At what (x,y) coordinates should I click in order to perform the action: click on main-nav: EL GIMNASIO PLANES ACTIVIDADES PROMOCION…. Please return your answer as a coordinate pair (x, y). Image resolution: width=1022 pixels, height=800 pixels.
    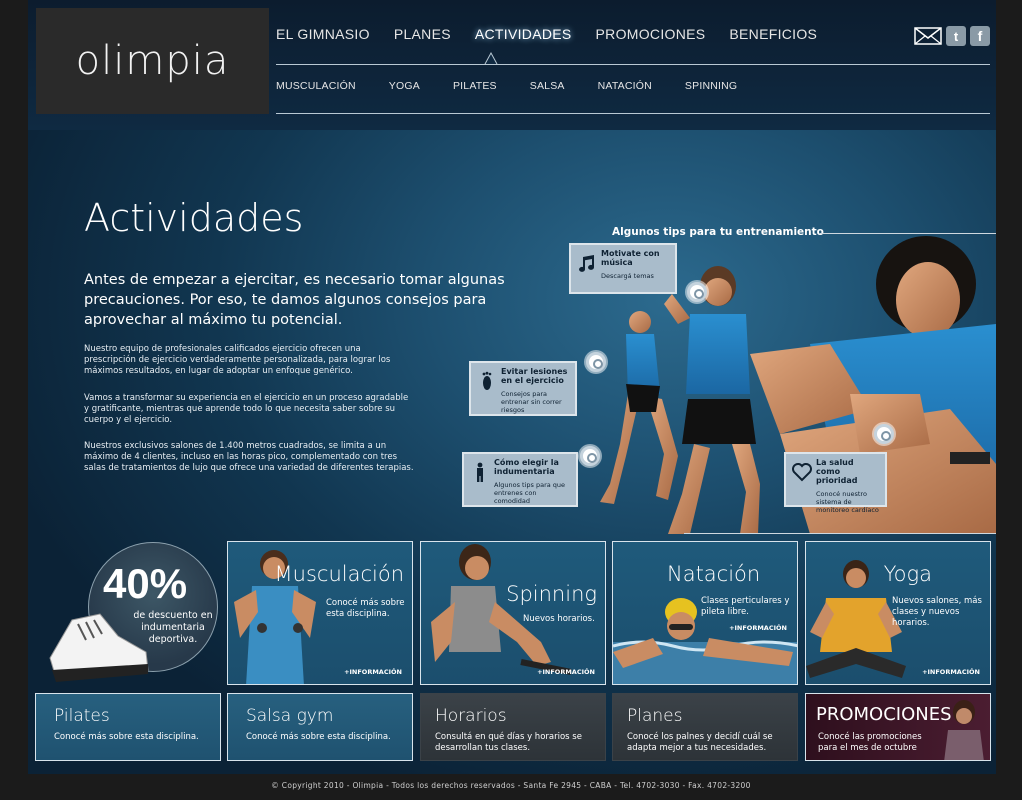
    Looking at the image, I should click on (558, 34).